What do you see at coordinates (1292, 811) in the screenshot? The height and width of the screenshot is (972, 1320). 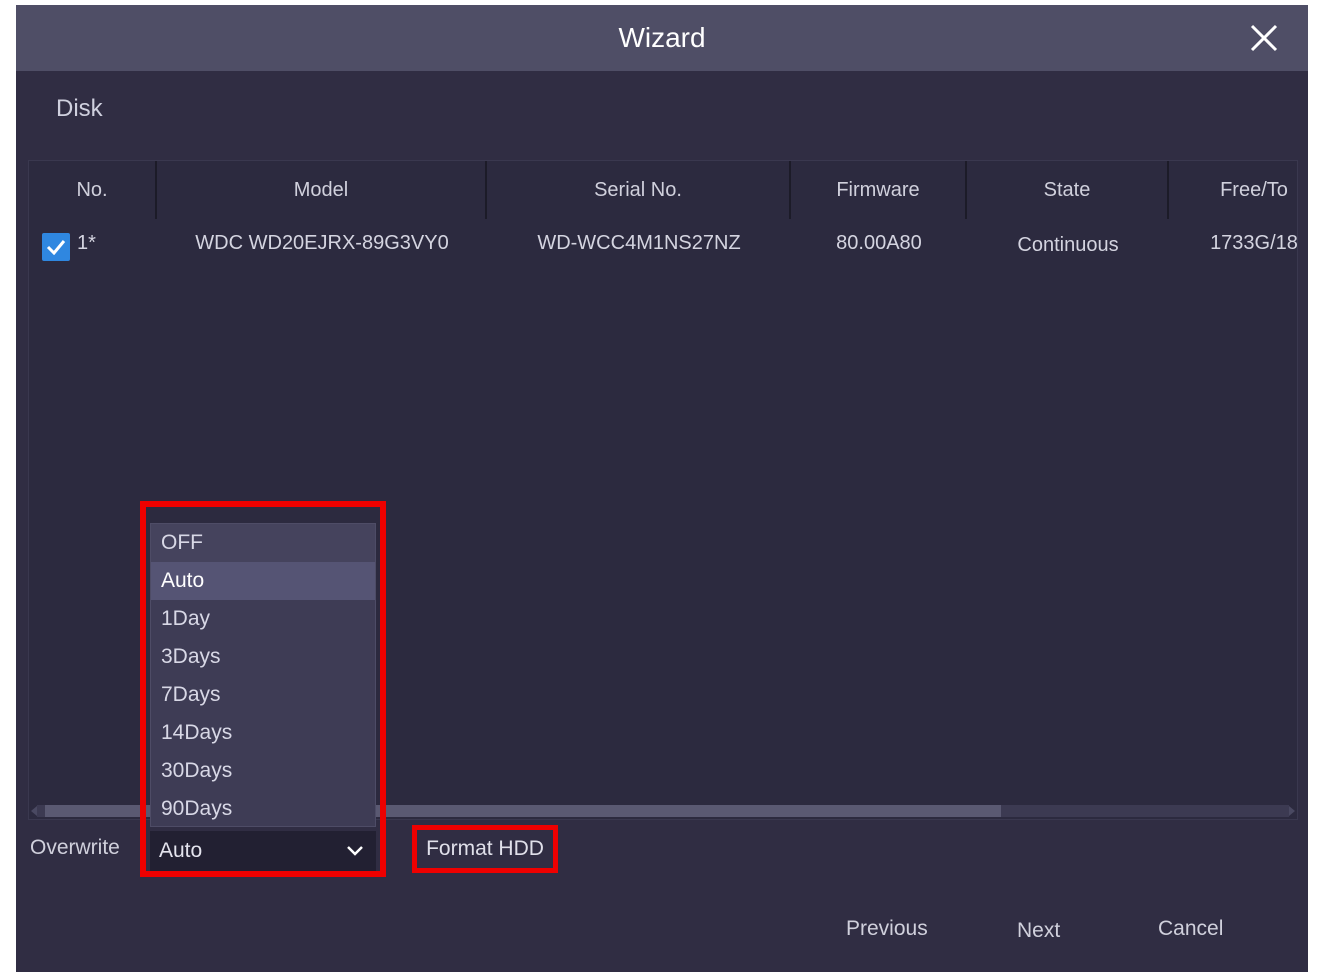 I see `scroll-right-icon` at bounding box center [1292, 811].